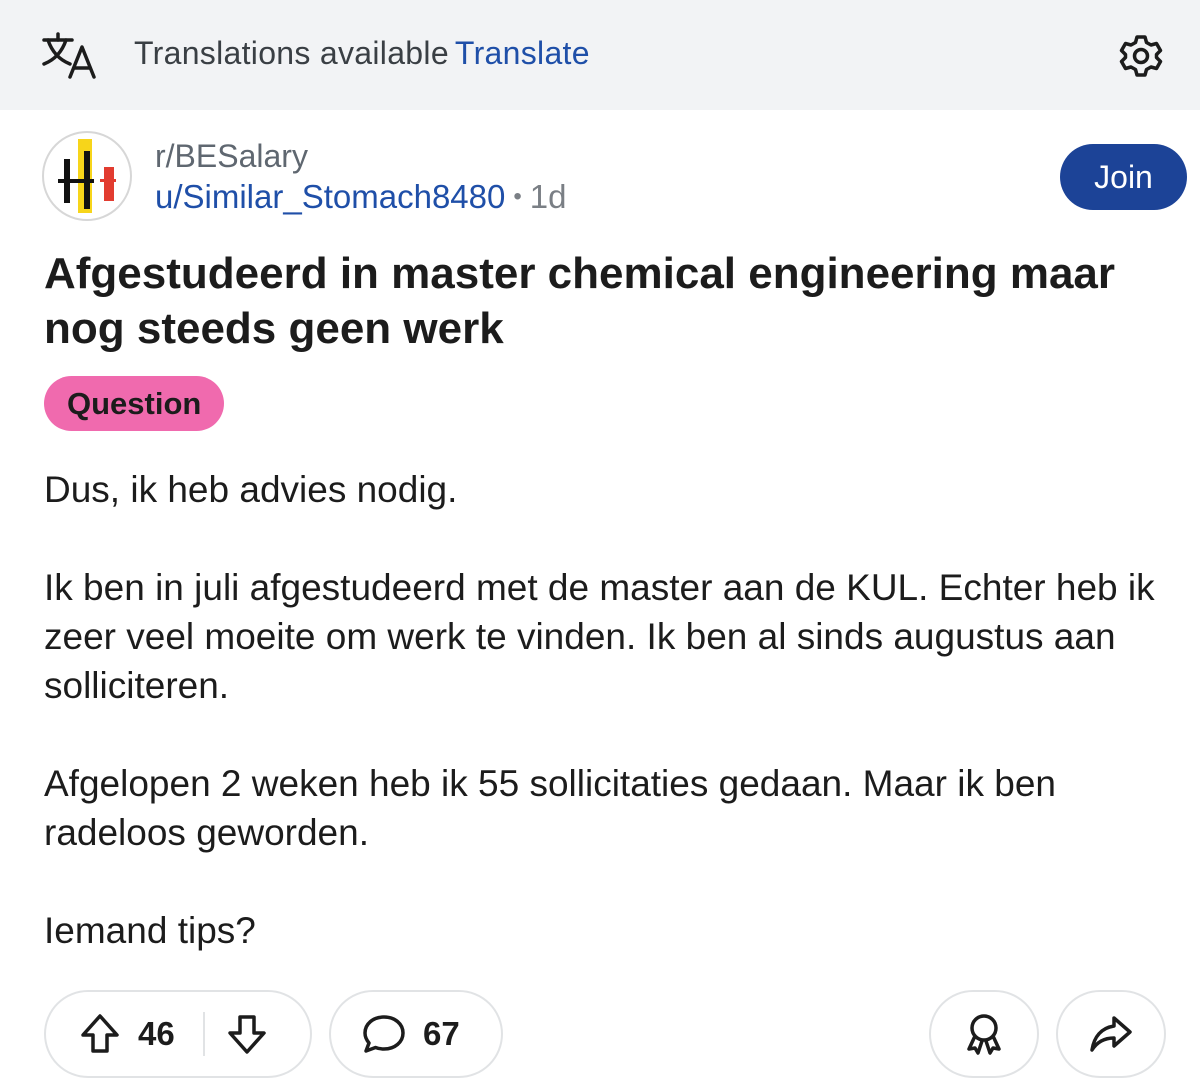 Image resolution: width=1200 pixels, height=1088 pixels. I want to click on subreddit-avatar, so click(87, 176).